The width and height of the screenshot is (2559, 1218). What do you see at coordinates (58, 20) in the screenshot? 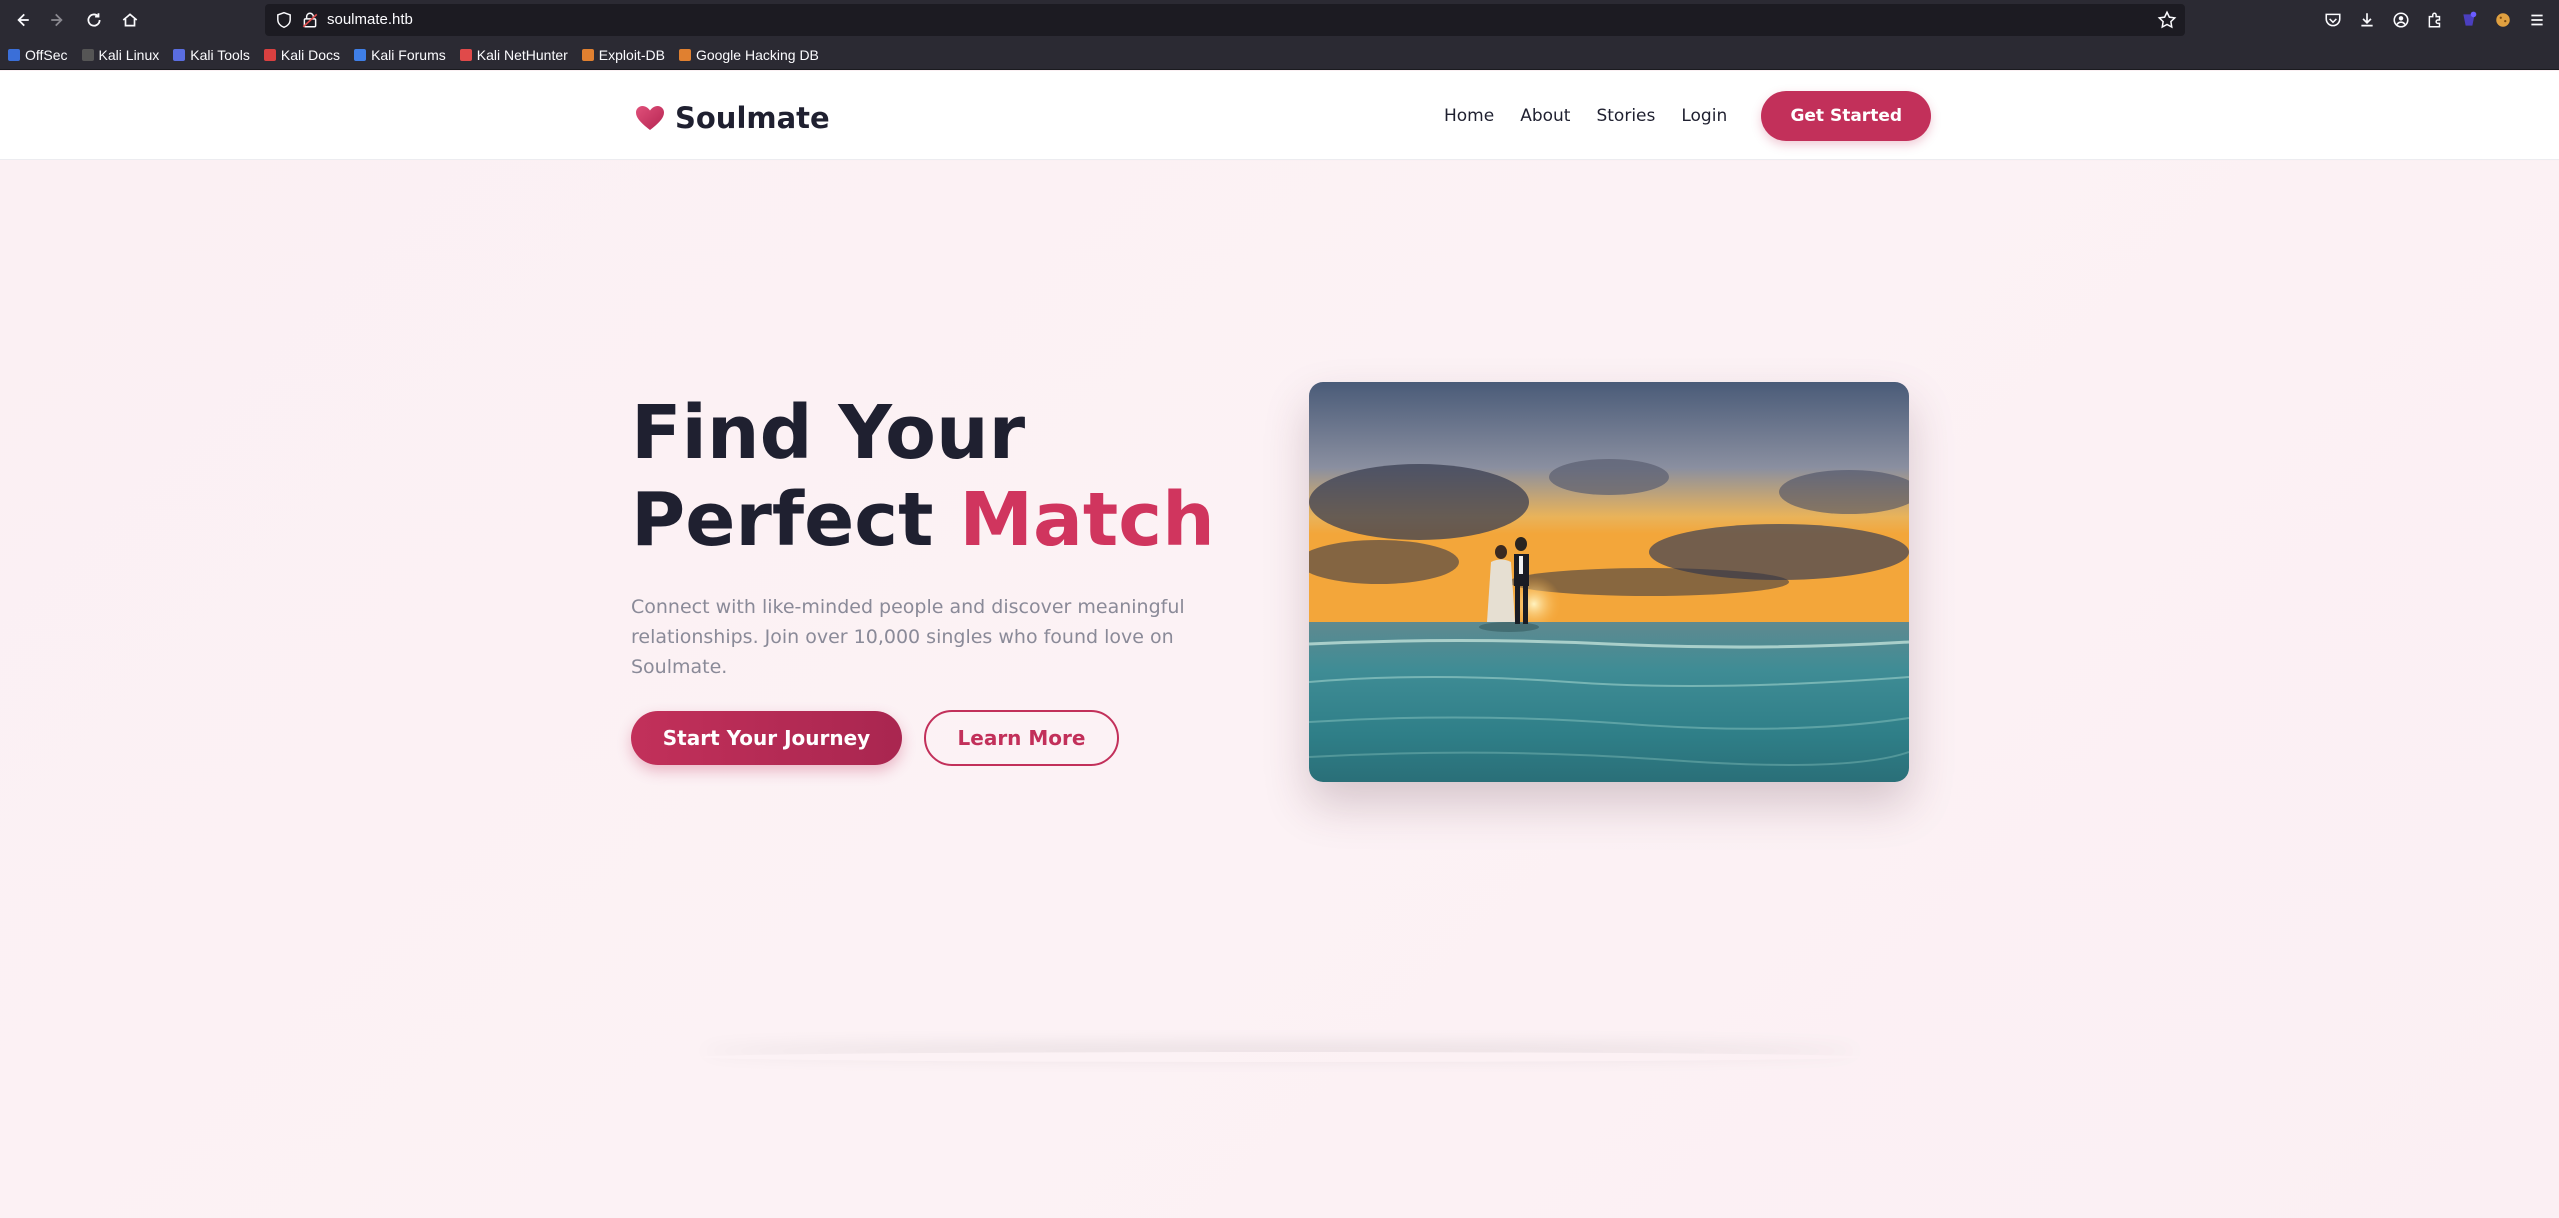
I see `forward-icon` at bounding box center [58, 20].